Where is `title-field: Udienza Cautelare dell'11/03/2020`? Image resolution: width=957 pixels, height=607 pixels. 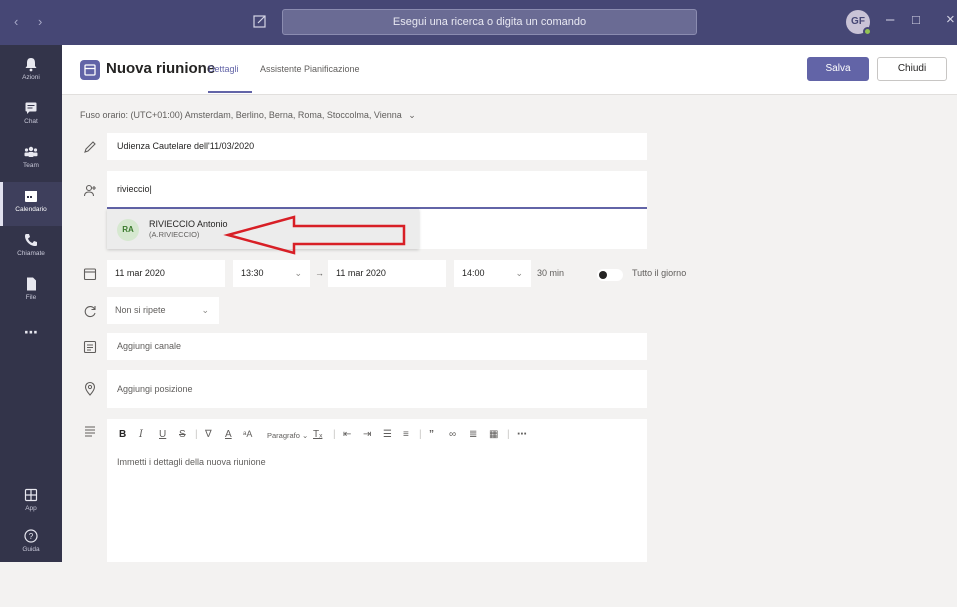
title-field: Udienza Cautelare dell'11/03/2020 is located at coordinates (377, 146).